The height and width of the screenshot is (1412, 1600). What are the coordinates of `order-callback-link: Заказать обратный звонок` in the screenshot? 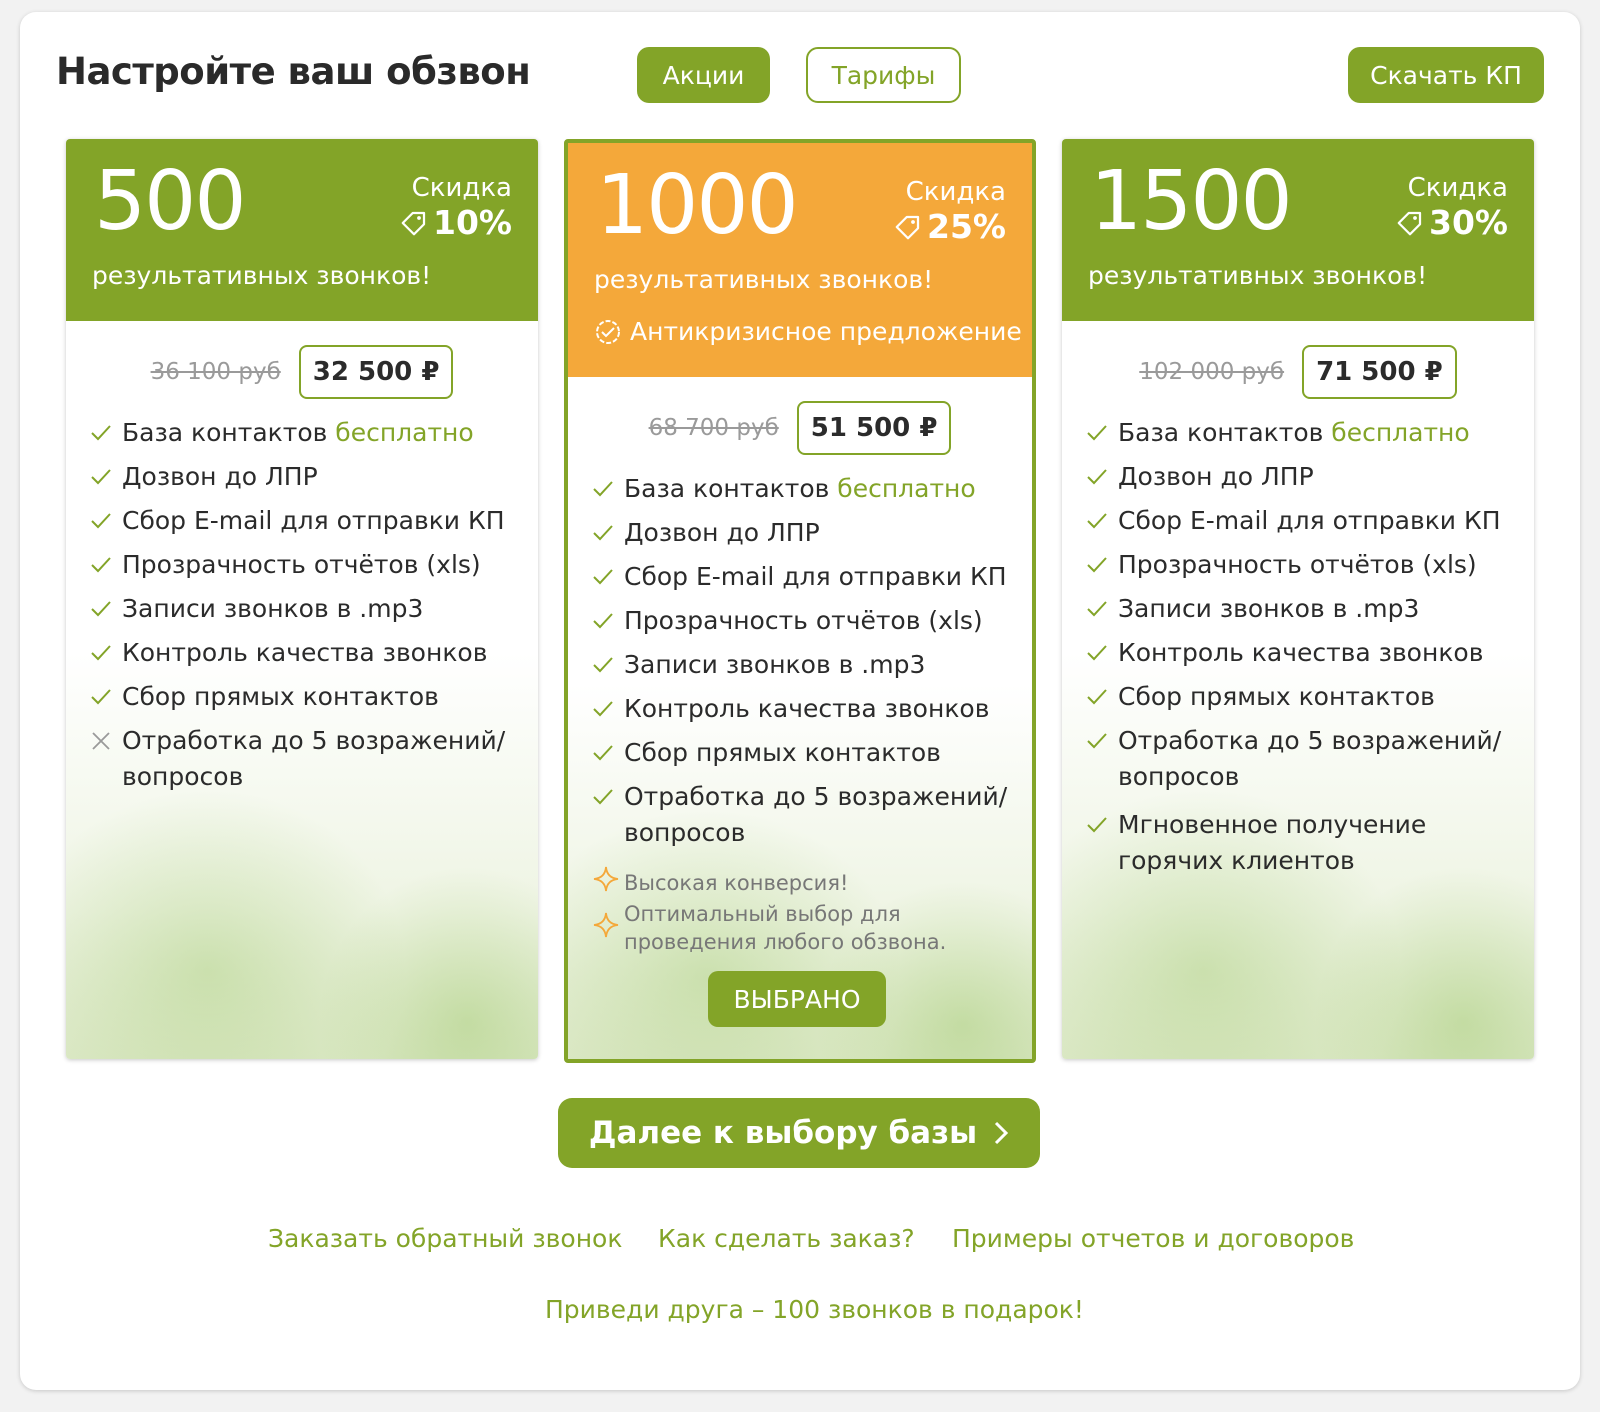 It's located at (445, 1238).